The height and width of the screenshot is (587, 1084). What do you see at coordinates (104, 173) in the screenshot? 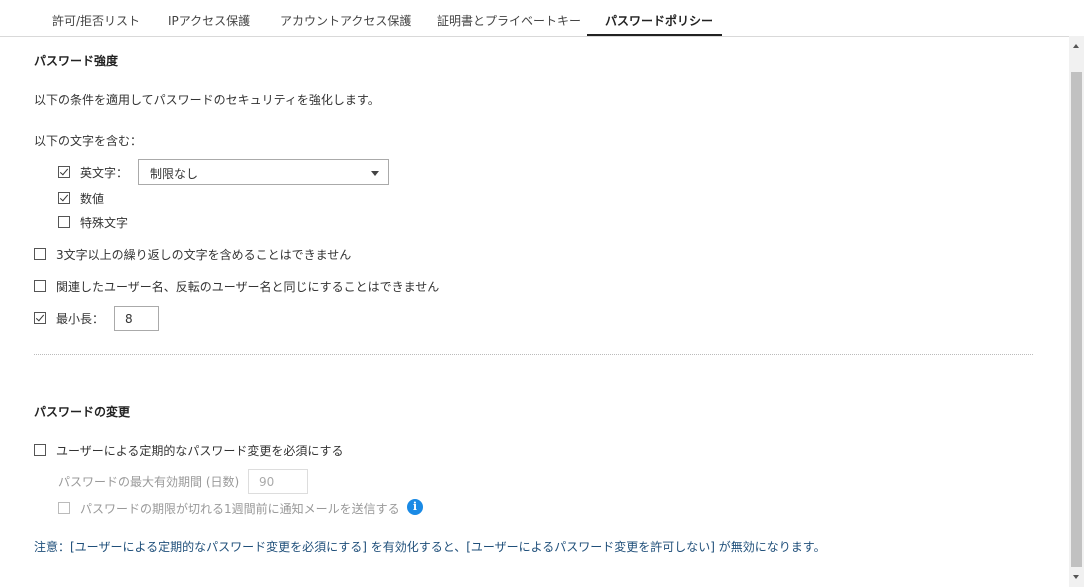
I see `letters-label: 英文字：` at bounding box center [104, 173].